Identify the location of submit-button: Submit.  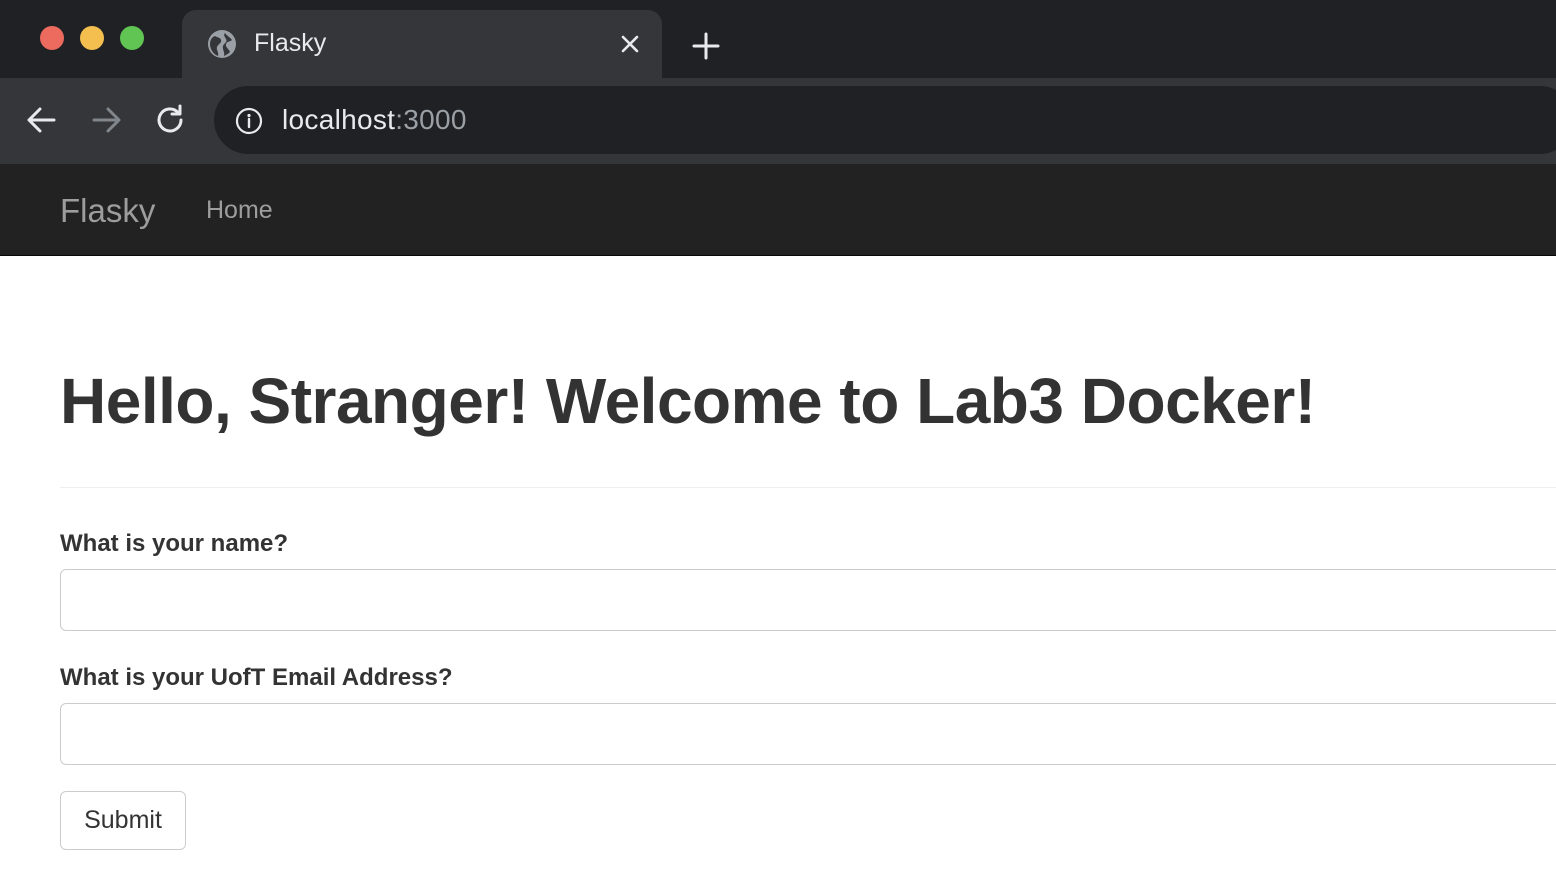
(123, 820).